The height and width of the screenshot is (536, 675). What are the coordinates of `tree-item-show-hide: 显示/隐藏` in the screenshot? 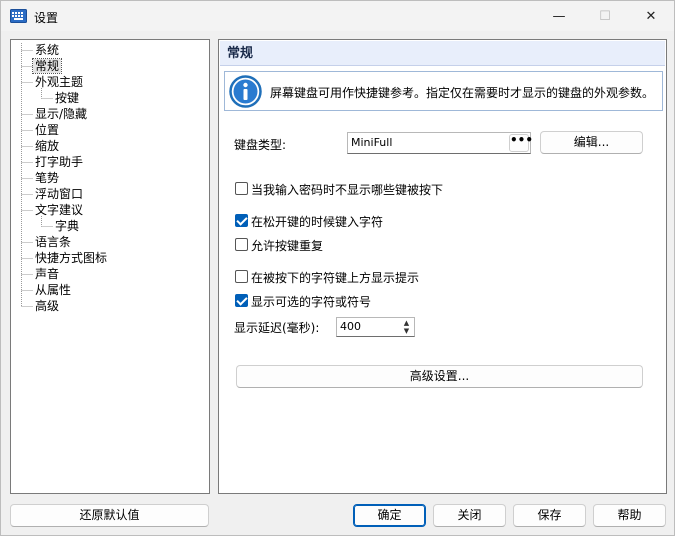 It's located at (61, 114).